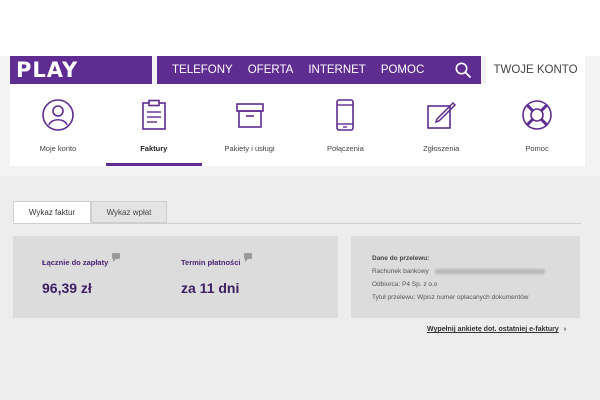 The image size is (600, 400). I want to click on search-icon, so click(463, 70).